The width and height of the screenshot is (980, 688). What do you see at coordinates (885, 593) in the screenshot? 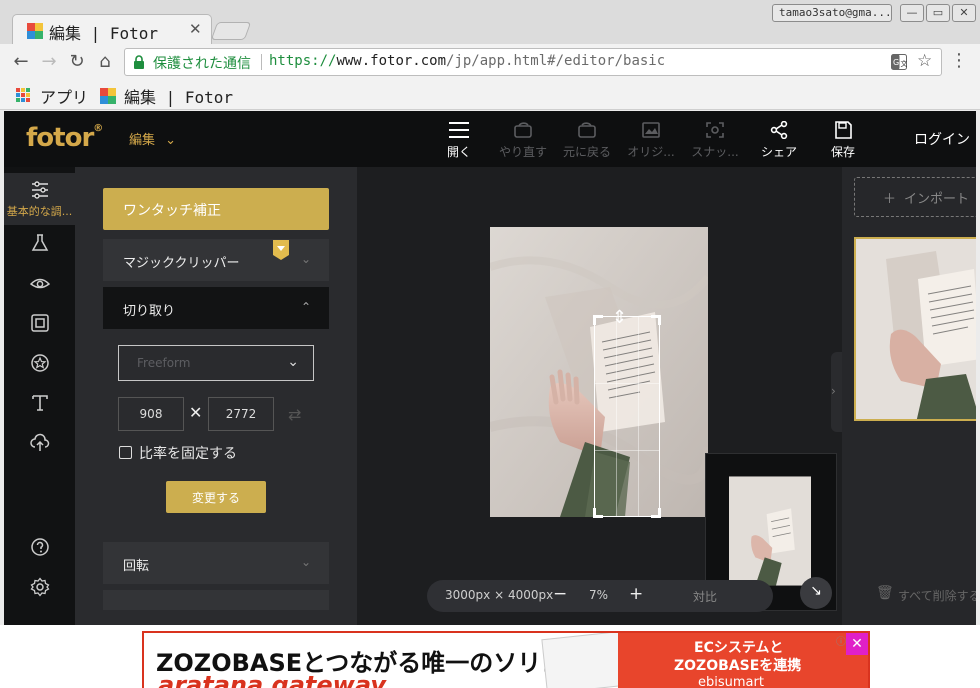
I see `trash-icon: 🗑` at bounding box center [885, 593].